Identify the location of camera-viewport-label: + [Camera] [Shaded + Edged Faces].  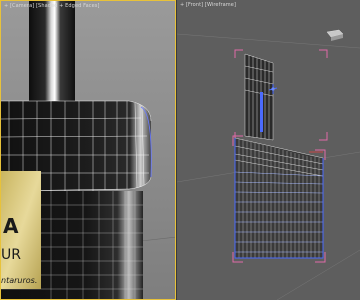
(53, 6).